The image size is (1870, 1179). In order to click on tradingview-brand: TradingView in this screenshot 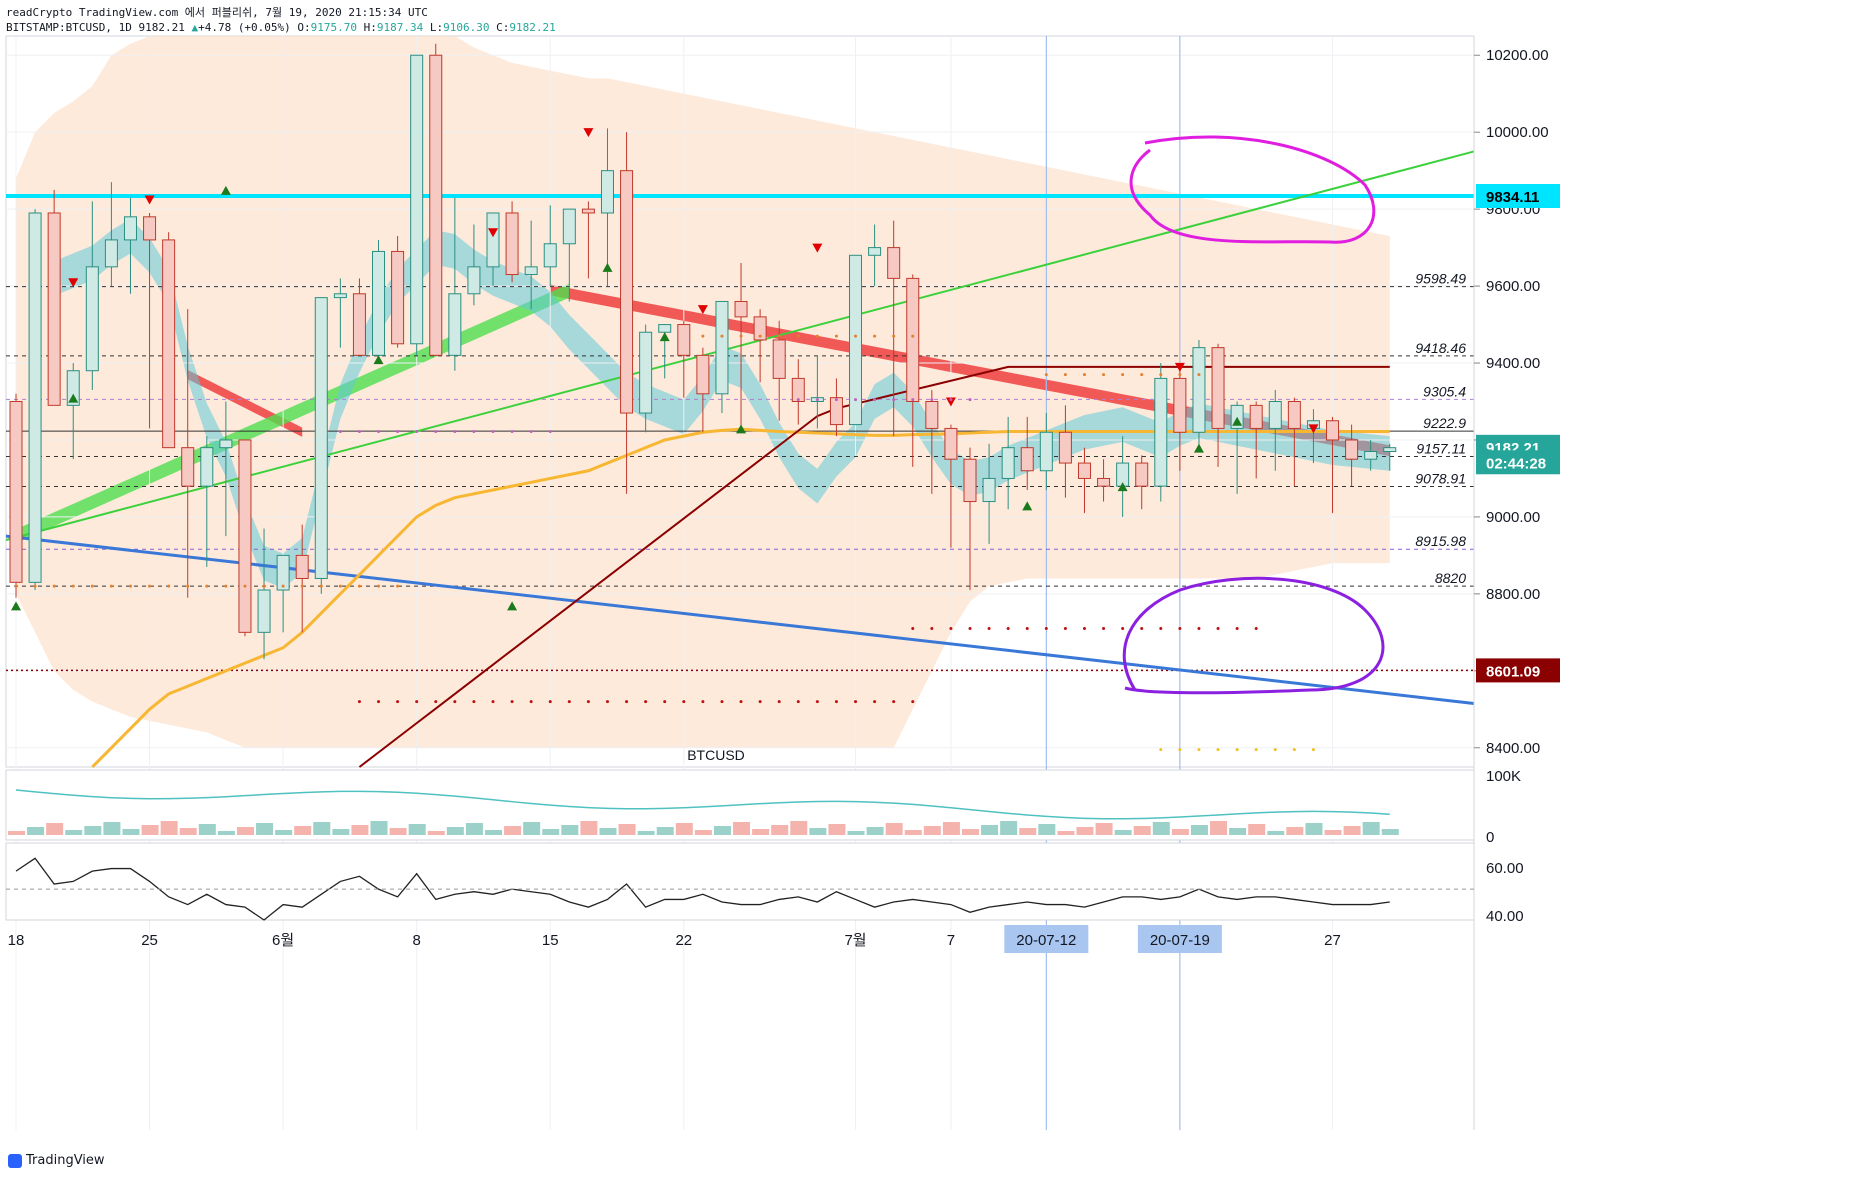, I will do `click(56, 1160)`.